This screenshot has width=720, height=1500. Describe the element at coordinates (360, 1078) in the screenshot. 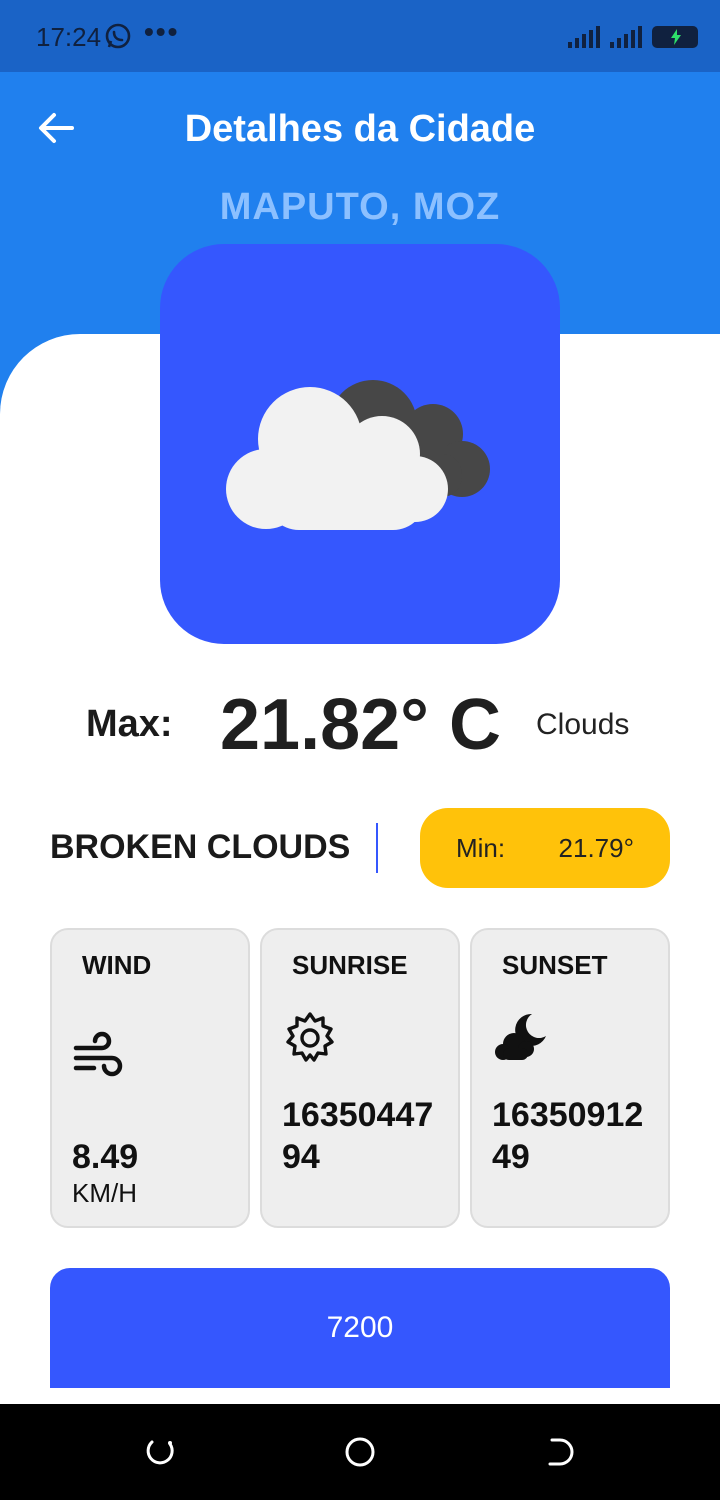

I see `sunrise-card: SUNRISE 1635044794` at that location.